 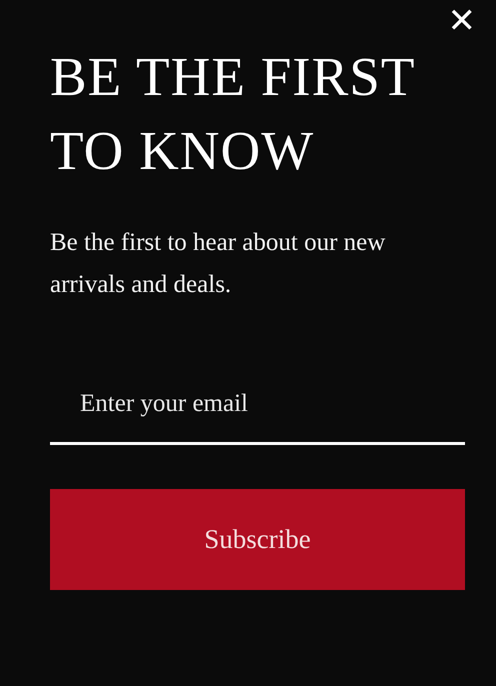 What do you see at coordinates (218, 264) in the screenshot?
I see `description-text: Be the first to hear about our new arrivals and deals.` at bounding box center [218, 264].